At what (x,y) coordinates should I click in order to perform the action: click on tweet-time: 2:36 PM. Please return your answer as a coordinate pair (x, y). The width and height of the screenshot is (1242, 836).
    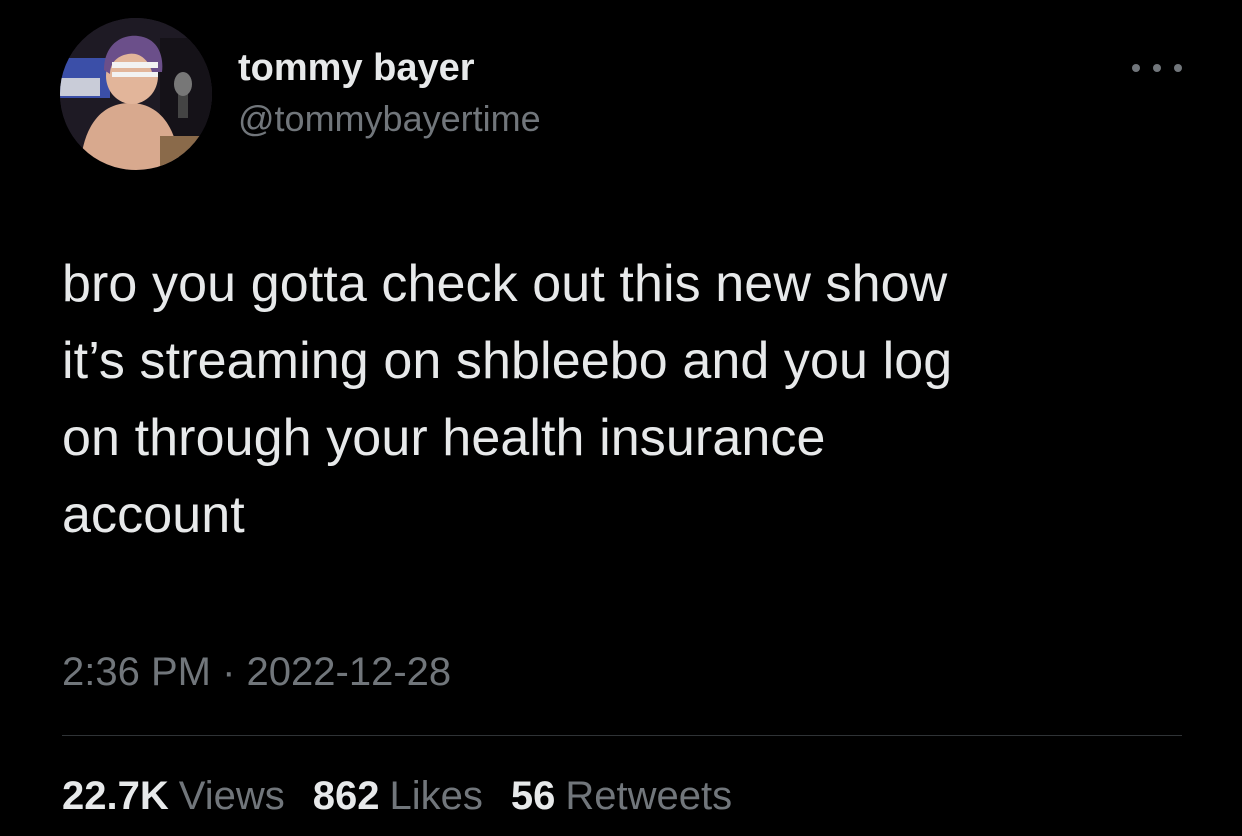
    Looking at the image, I should click on (136, 672).